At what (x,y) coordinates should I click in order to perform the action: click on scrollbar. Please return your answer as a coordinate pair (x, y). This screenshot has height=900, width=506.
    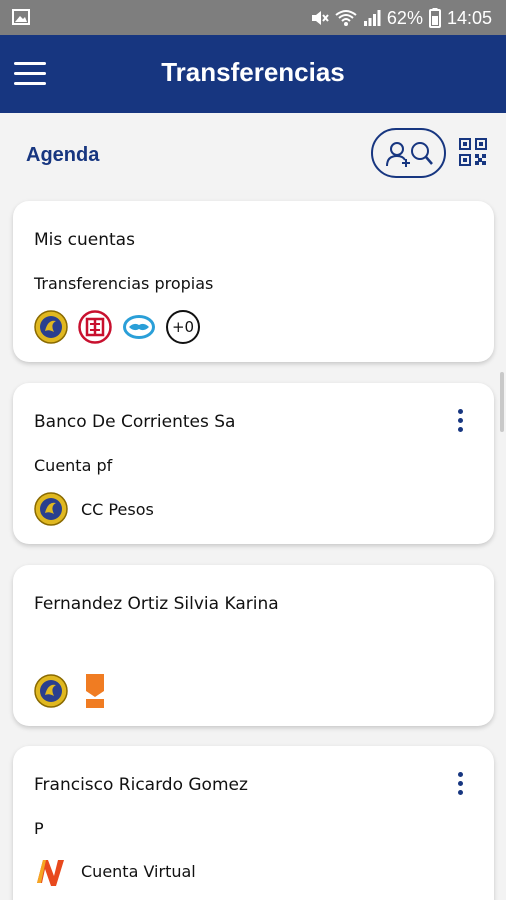
    Looking at the image, I should click on (502, 402).